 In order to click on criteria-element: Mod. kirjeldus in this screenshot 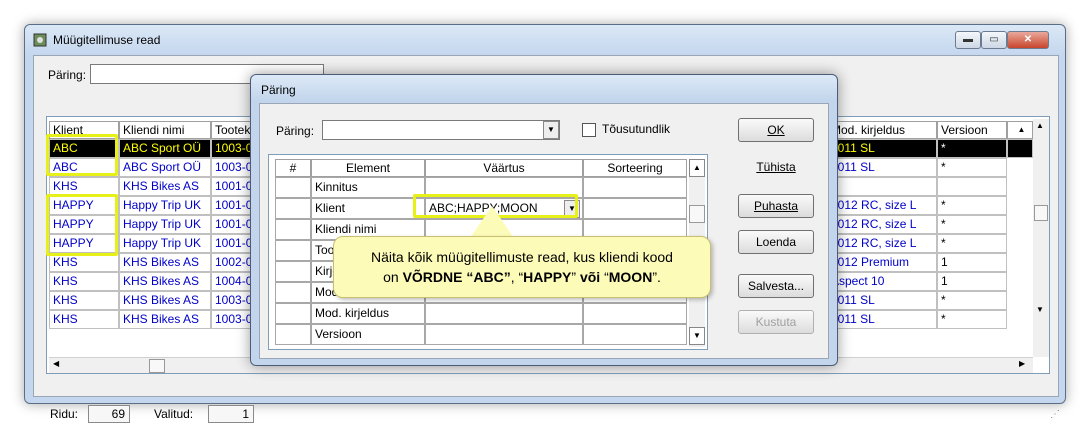, I will do `click(368, 313)`.